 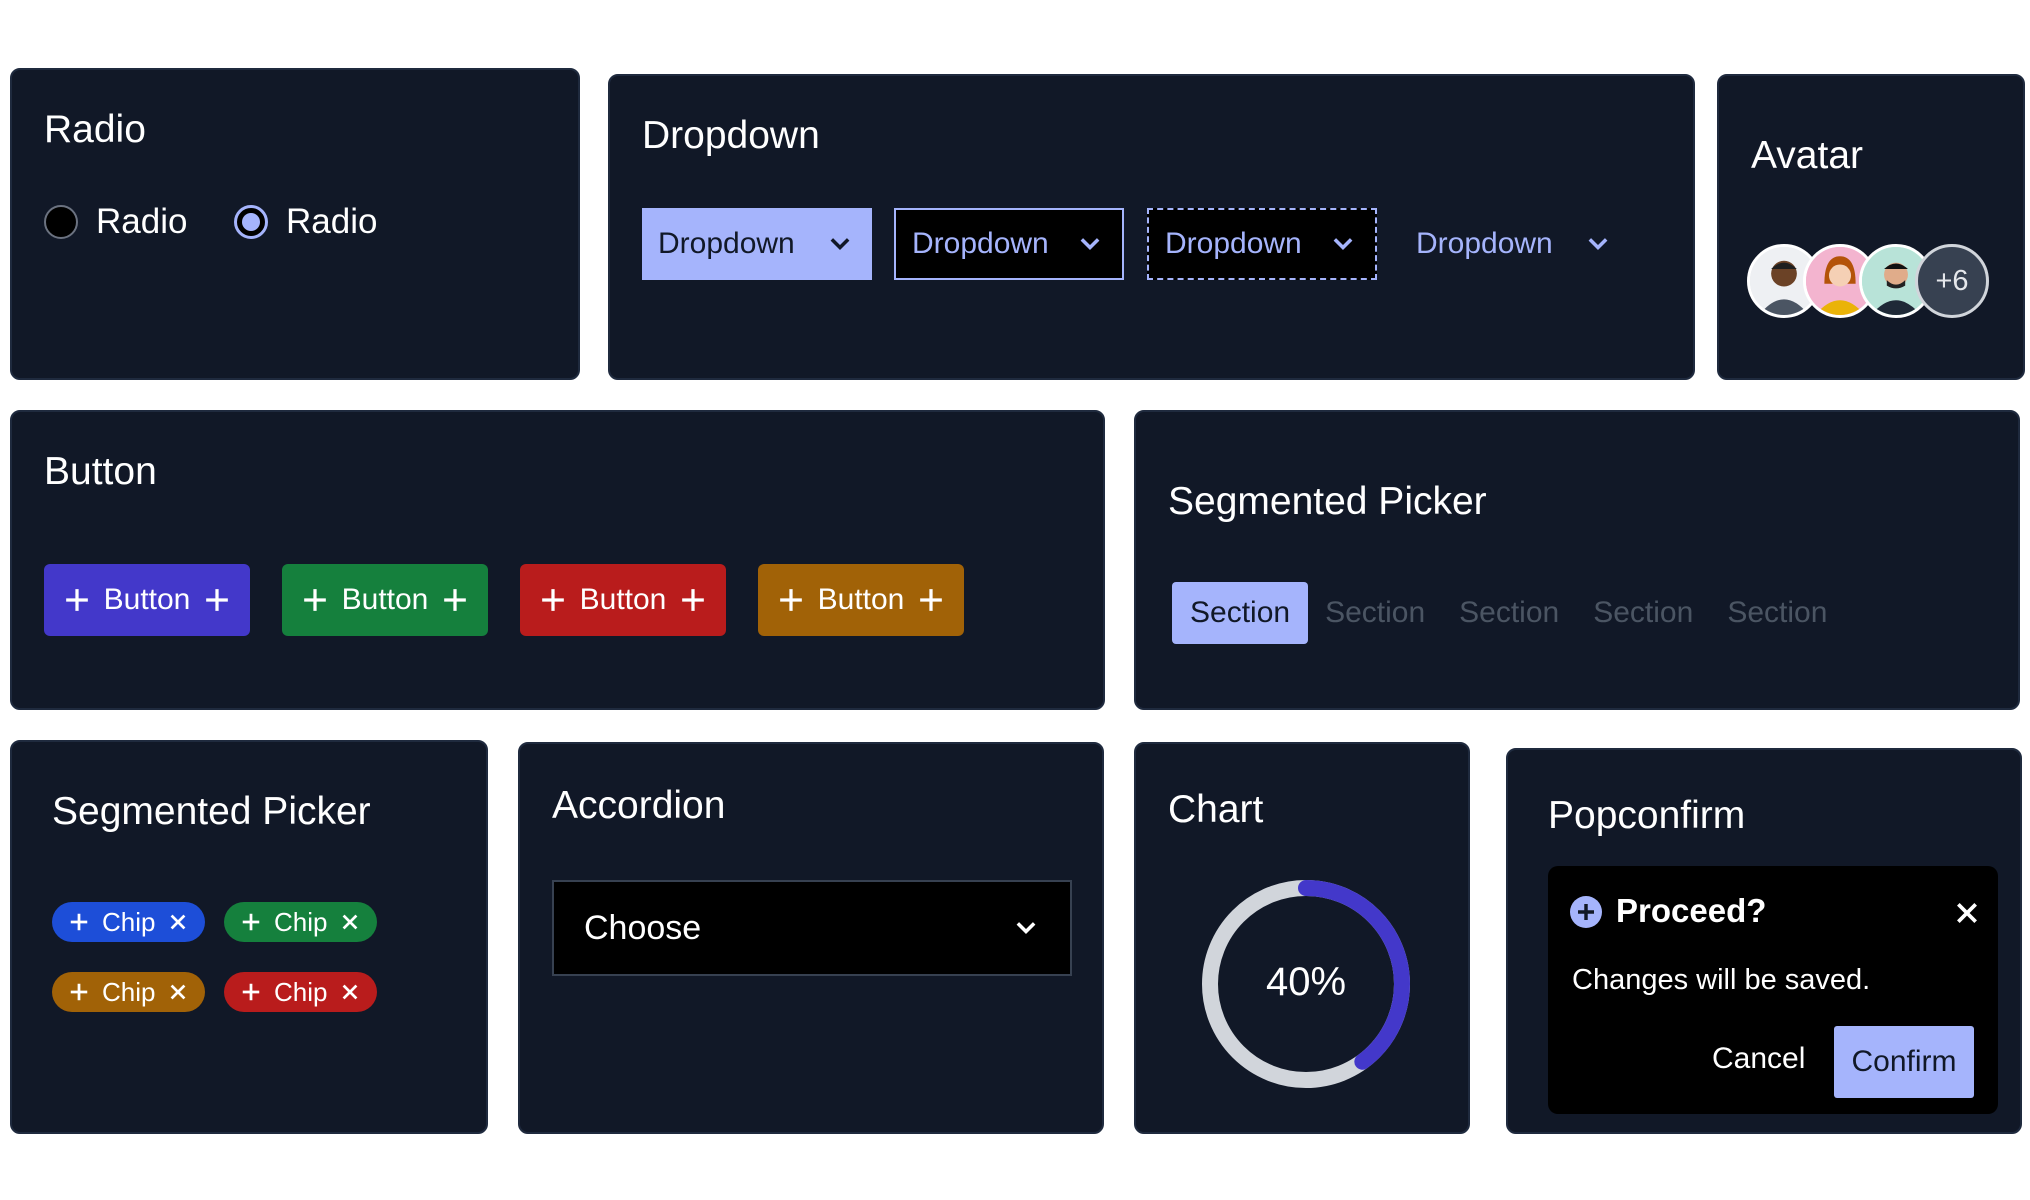 I want to click on chip-card-title: Segmented Picker, so click(x=211, y=811).